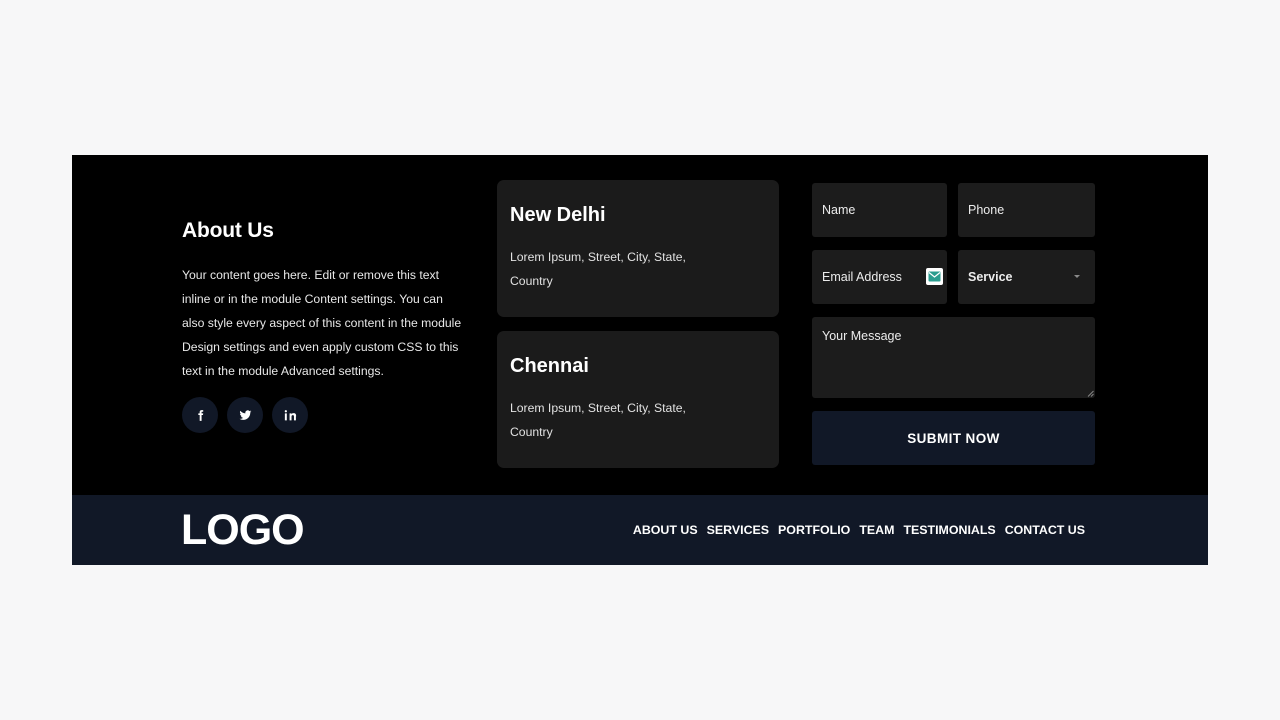  Describe the element at coordinates (324, 415) in the screenshot. I see `social-links` at that location.